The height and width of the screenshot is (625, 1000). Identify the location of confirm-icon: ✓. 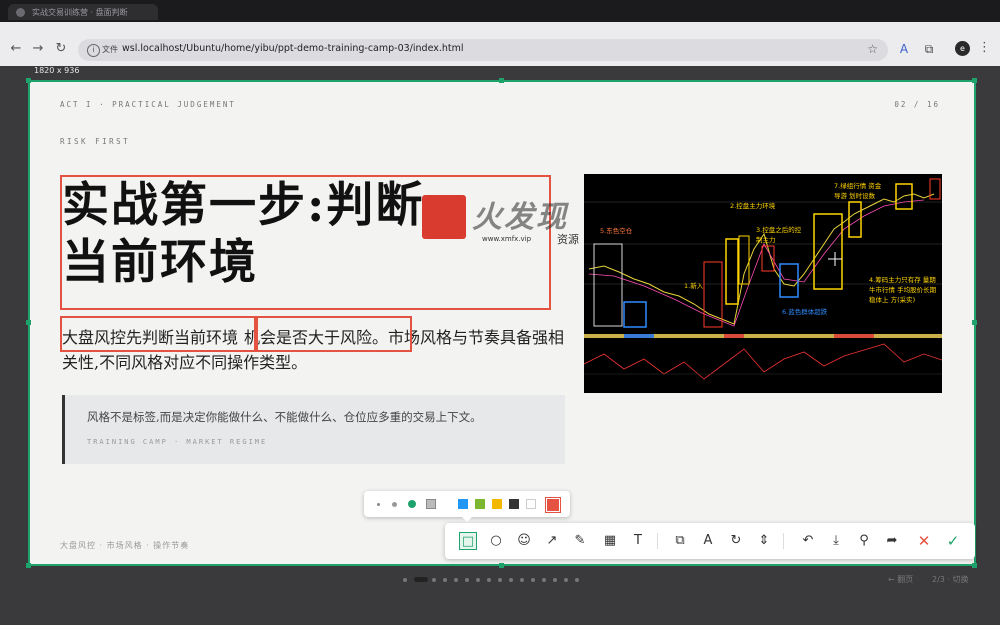
(953, 541).